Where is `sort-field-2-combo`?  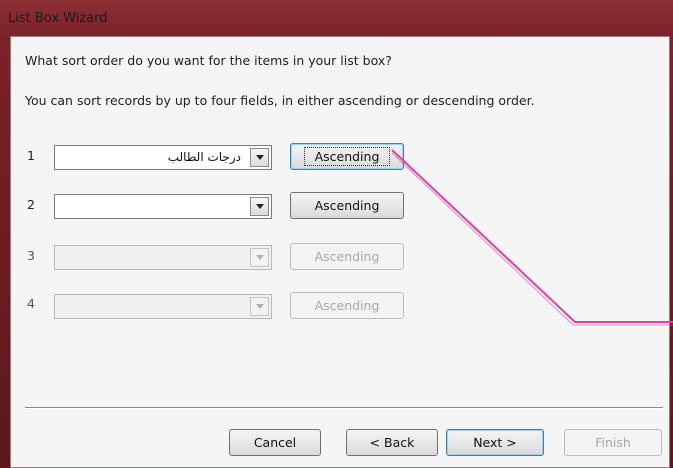 sort-field-2-combo is located at coordinates (163, 206).